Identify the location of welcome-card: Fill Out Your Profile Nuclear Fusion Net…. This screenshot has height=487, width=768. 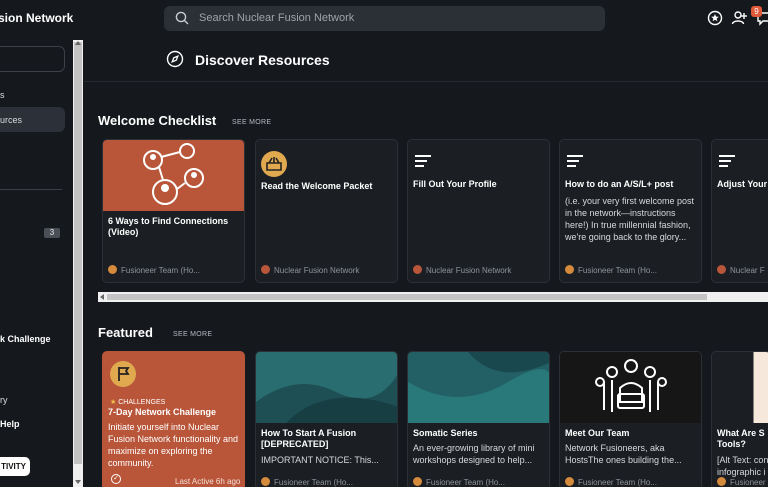
(478, 211).